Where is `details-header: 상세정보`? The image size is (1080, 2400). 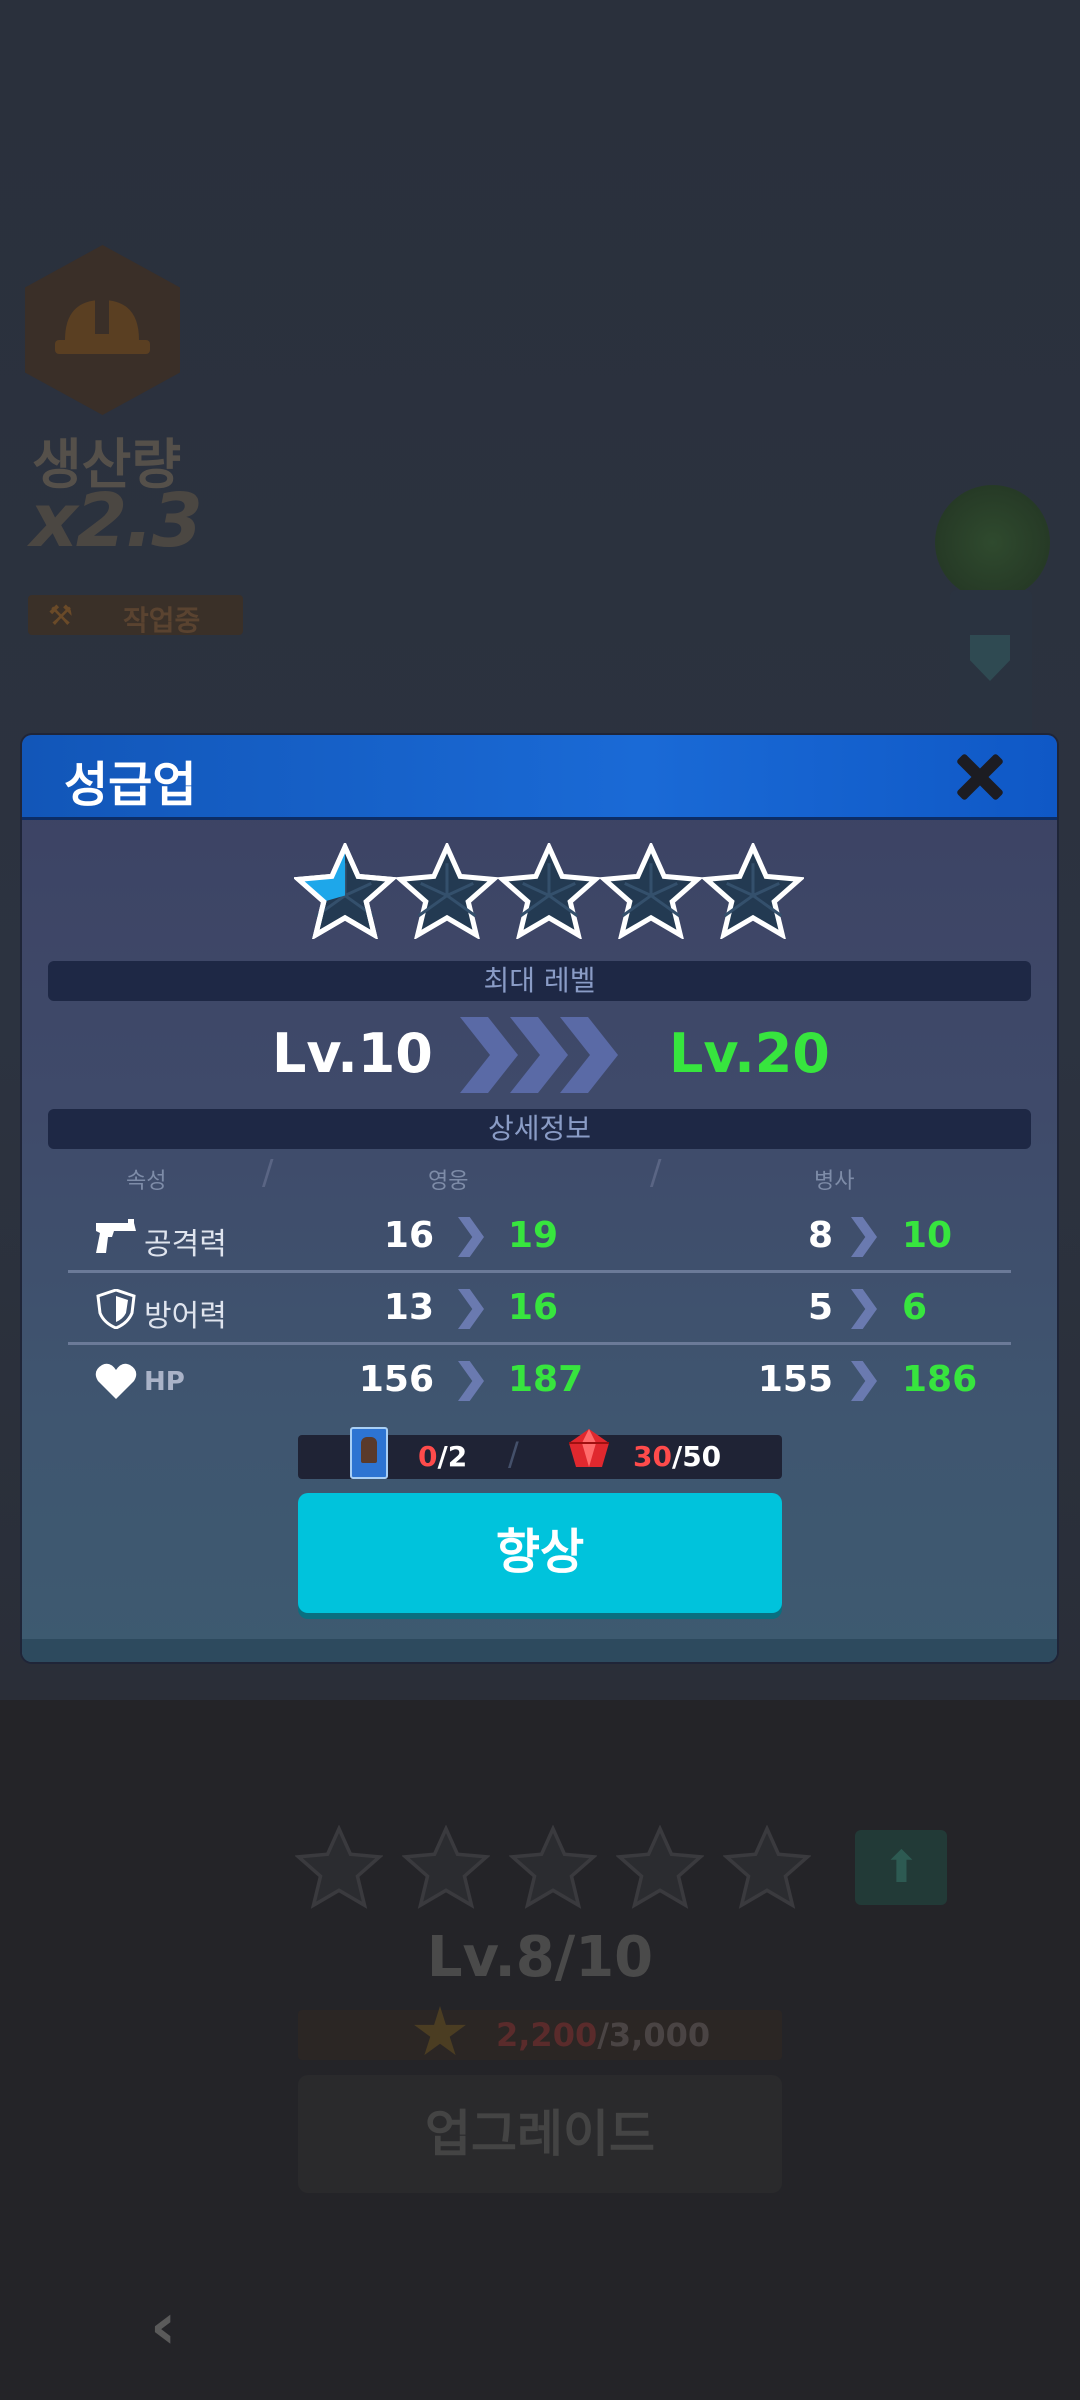 details-header: 상세정보 is located at coordinates (539, 1129).